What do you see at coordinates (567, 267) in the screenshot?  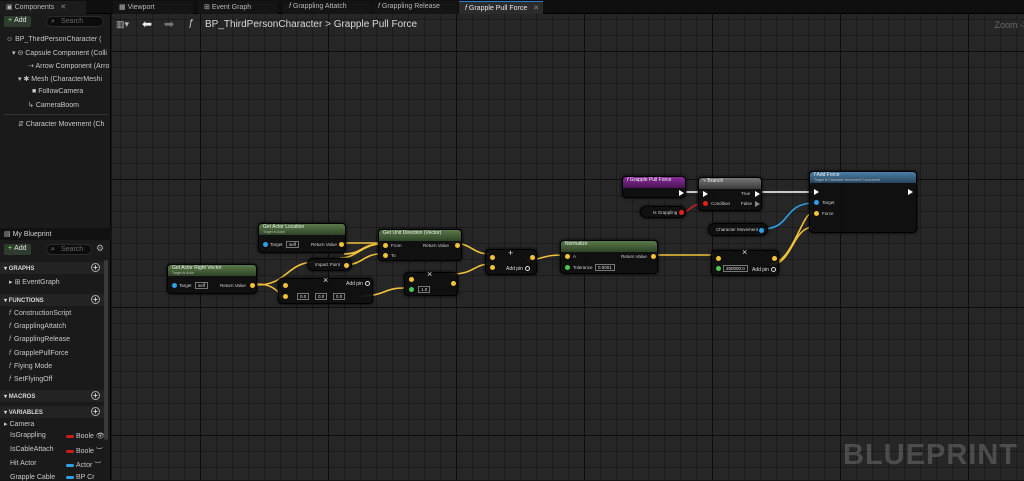 I see `tolerance-pin` at bounding box center [567, 267].